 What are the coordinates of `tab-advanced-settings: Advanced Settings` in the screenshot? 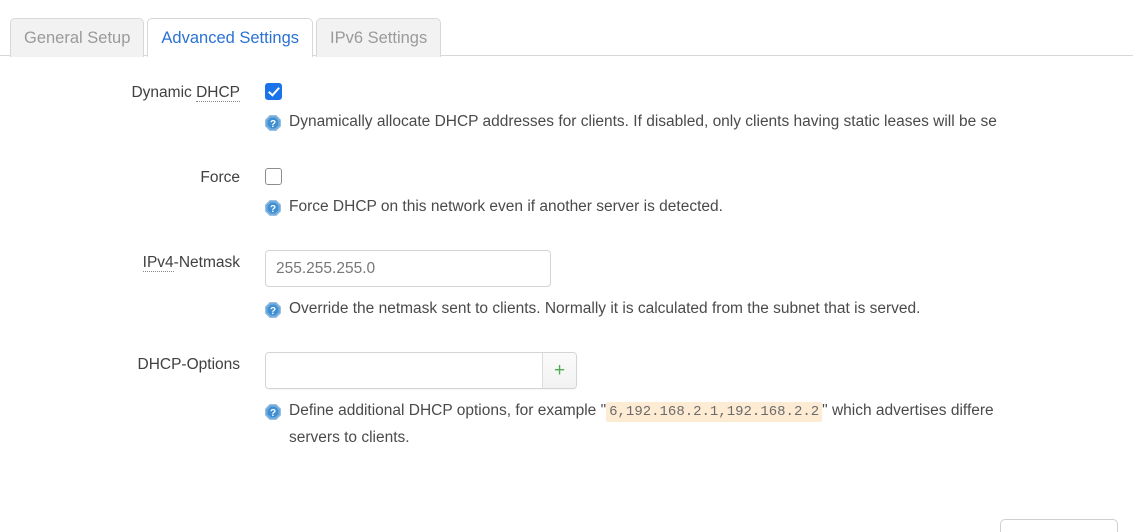 It's located at (230, 38).